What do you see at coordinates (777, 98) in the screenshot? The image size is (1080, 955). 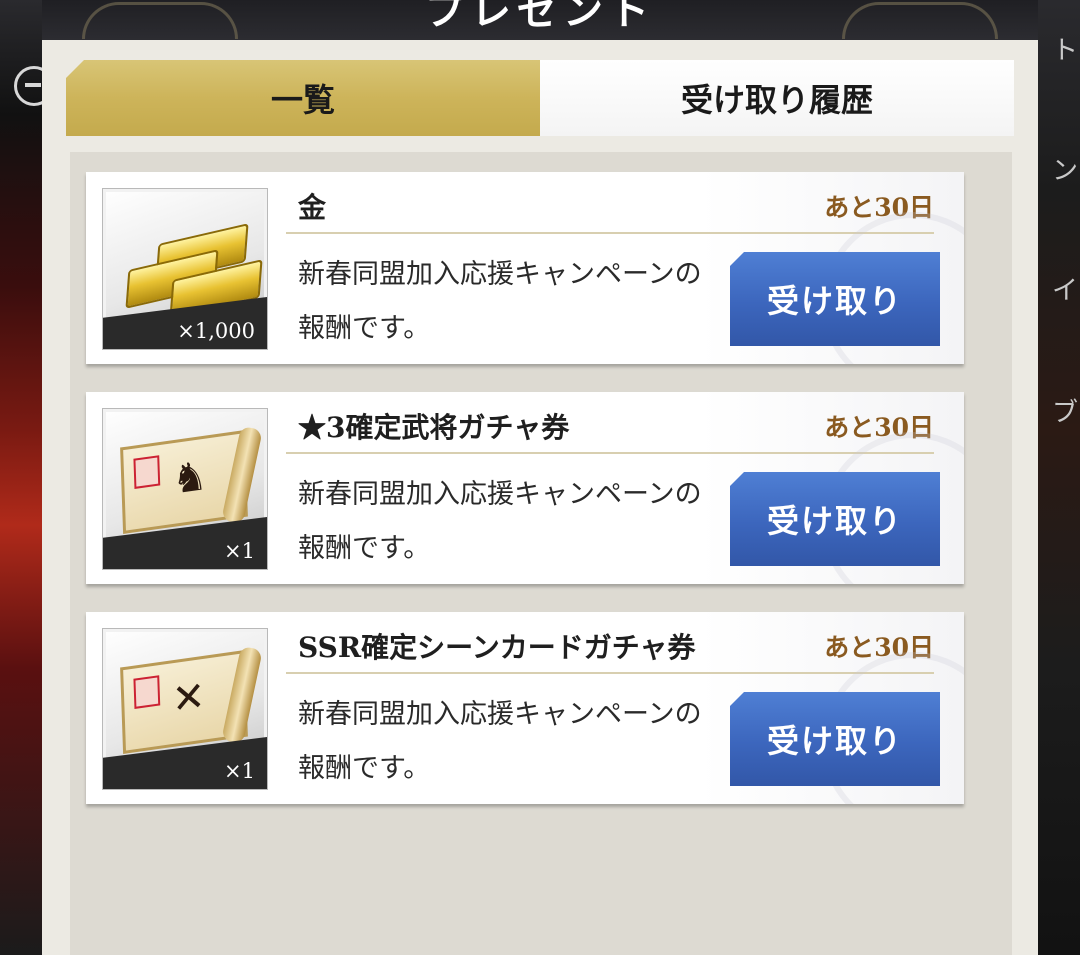 I see `tab-receive-history: 受け取り履歴` at bounding box center [777, 98].